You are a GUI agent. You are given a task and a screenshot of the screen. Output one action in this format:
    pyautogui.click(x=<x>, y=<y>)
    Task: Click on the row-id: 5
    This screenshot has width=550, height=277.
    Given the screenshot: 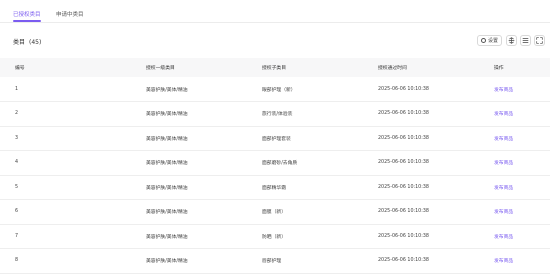 What is the action you would take?
    pyautogui.click(x=17, y=187)
    